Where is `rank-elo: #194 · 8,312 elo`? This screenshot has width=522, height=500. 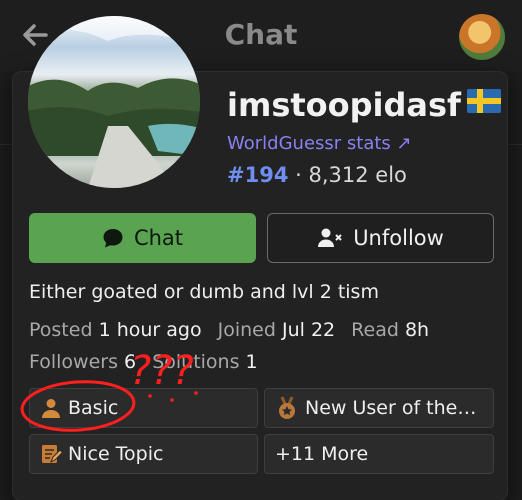
rank-elo: #194 · 8,312 elo is located at coordinates (317, 175).